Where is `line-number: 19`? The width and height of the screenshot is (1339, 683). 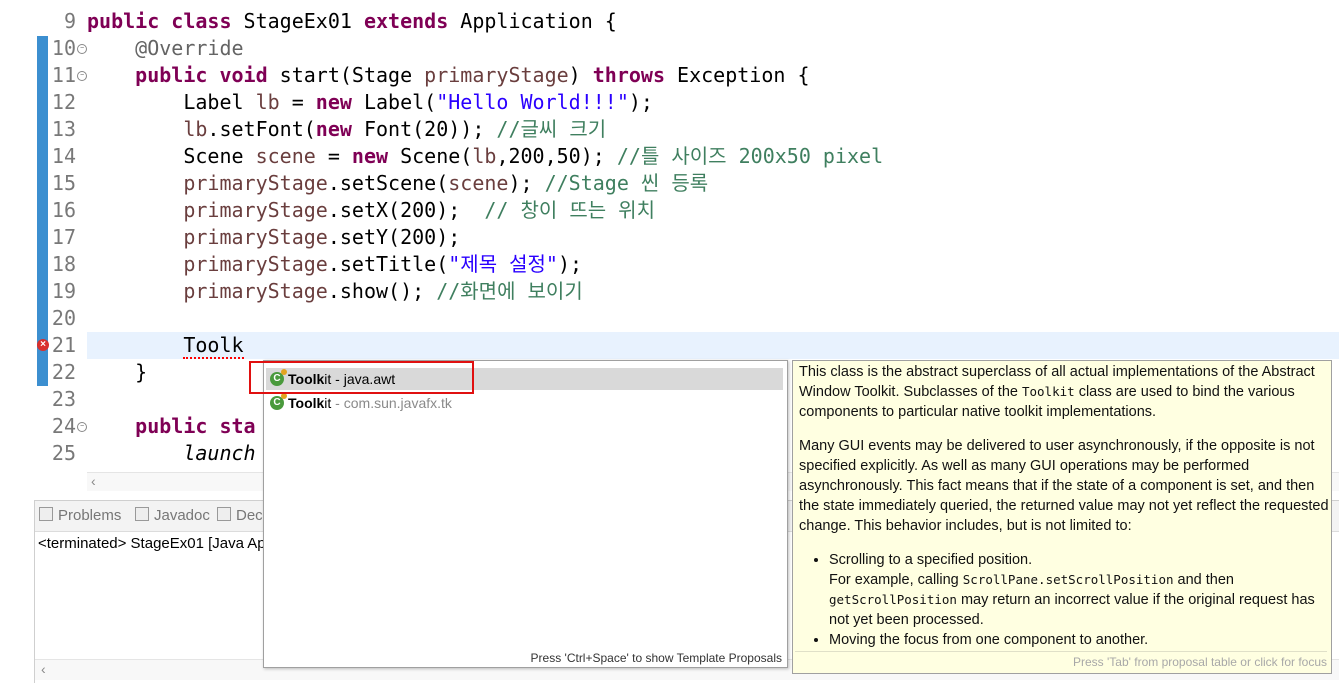
line-number: 19 is located at coordinates (63, 291).